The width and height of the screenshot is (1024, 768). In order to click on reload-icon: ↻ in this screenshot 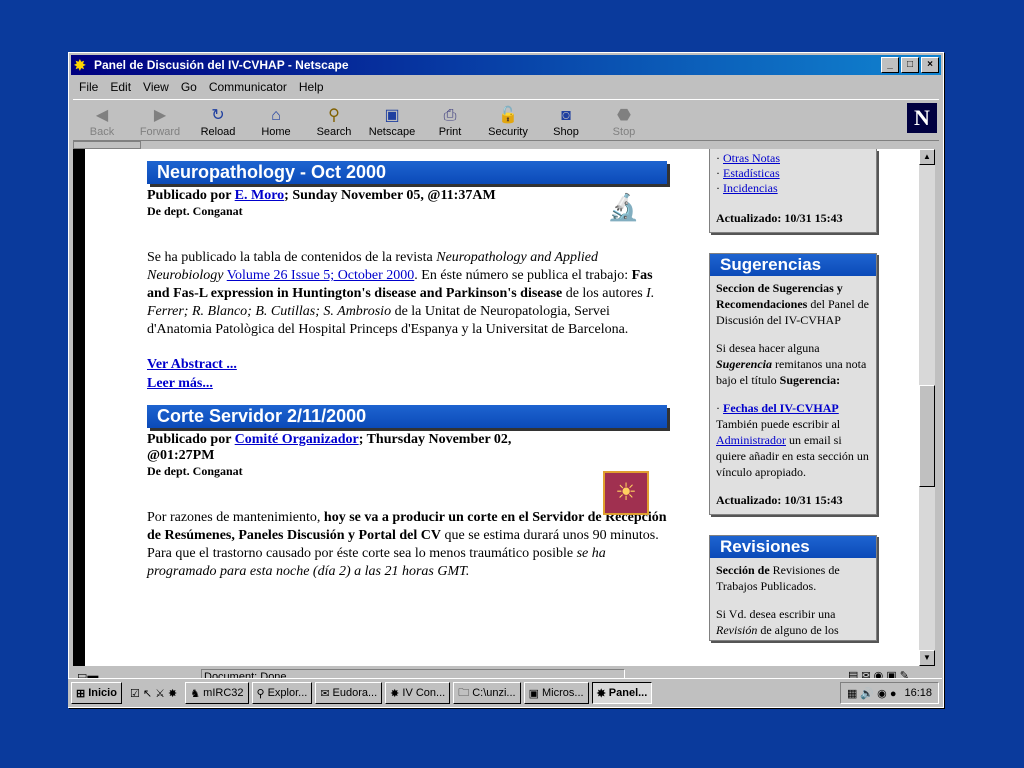, I will do `click(218, 115)`.